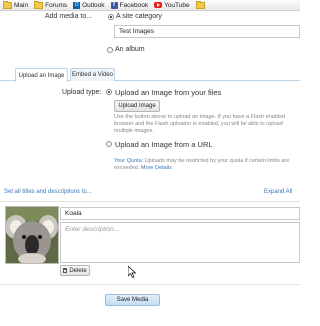 The image size is (320, 326). Describe the element at coordinates (158, 5) in the screenshot. I see `youtube-icon` at that location.